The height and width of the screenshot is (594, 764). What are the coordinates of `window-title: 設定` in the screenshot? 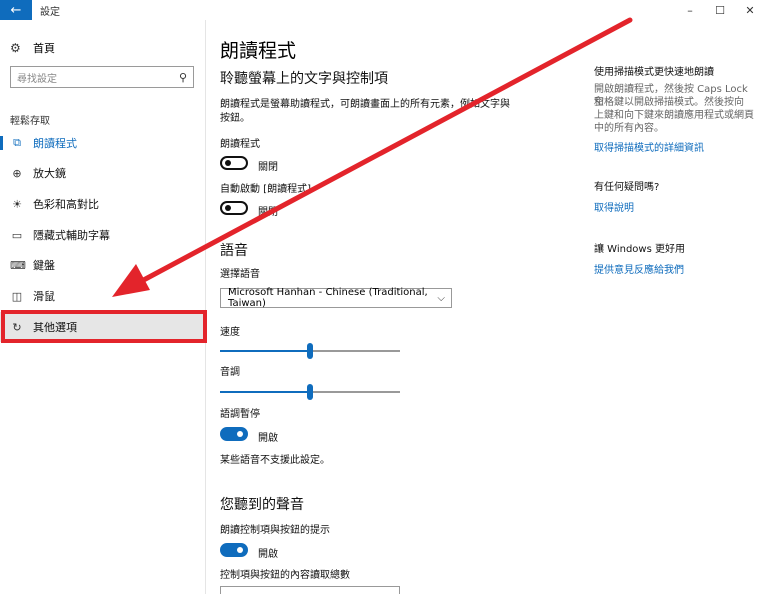 It's located at (50, 12).